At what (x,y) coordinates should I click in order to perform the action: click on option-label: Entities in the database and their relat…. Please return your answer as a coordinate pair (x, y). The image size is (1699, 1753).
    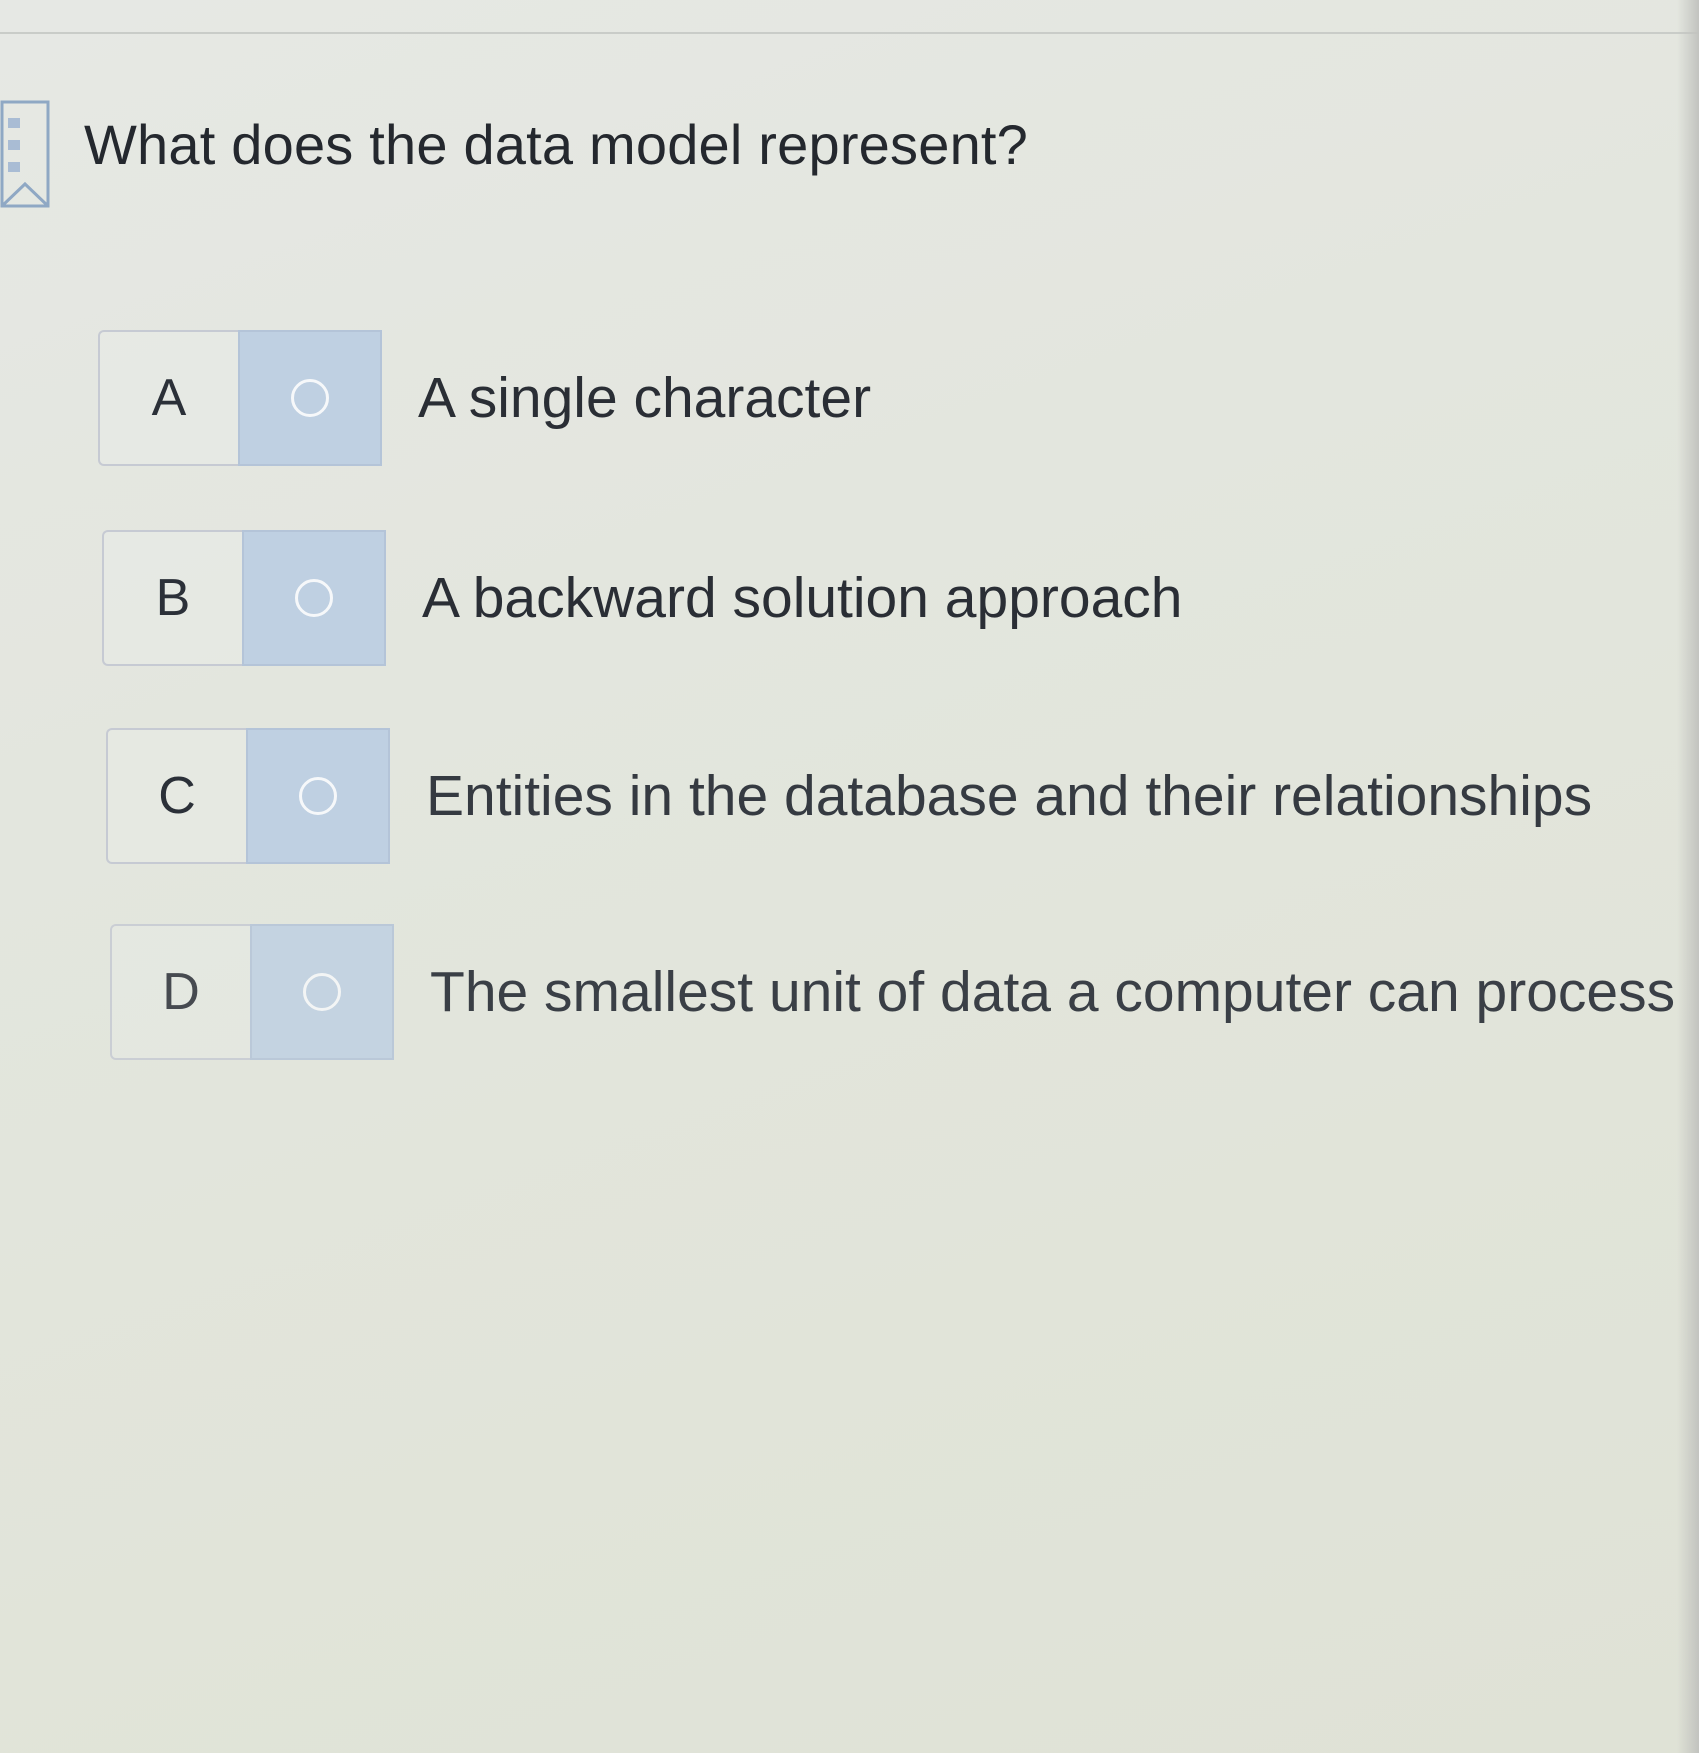
    Looking at the image, I should click on (1009, 796).